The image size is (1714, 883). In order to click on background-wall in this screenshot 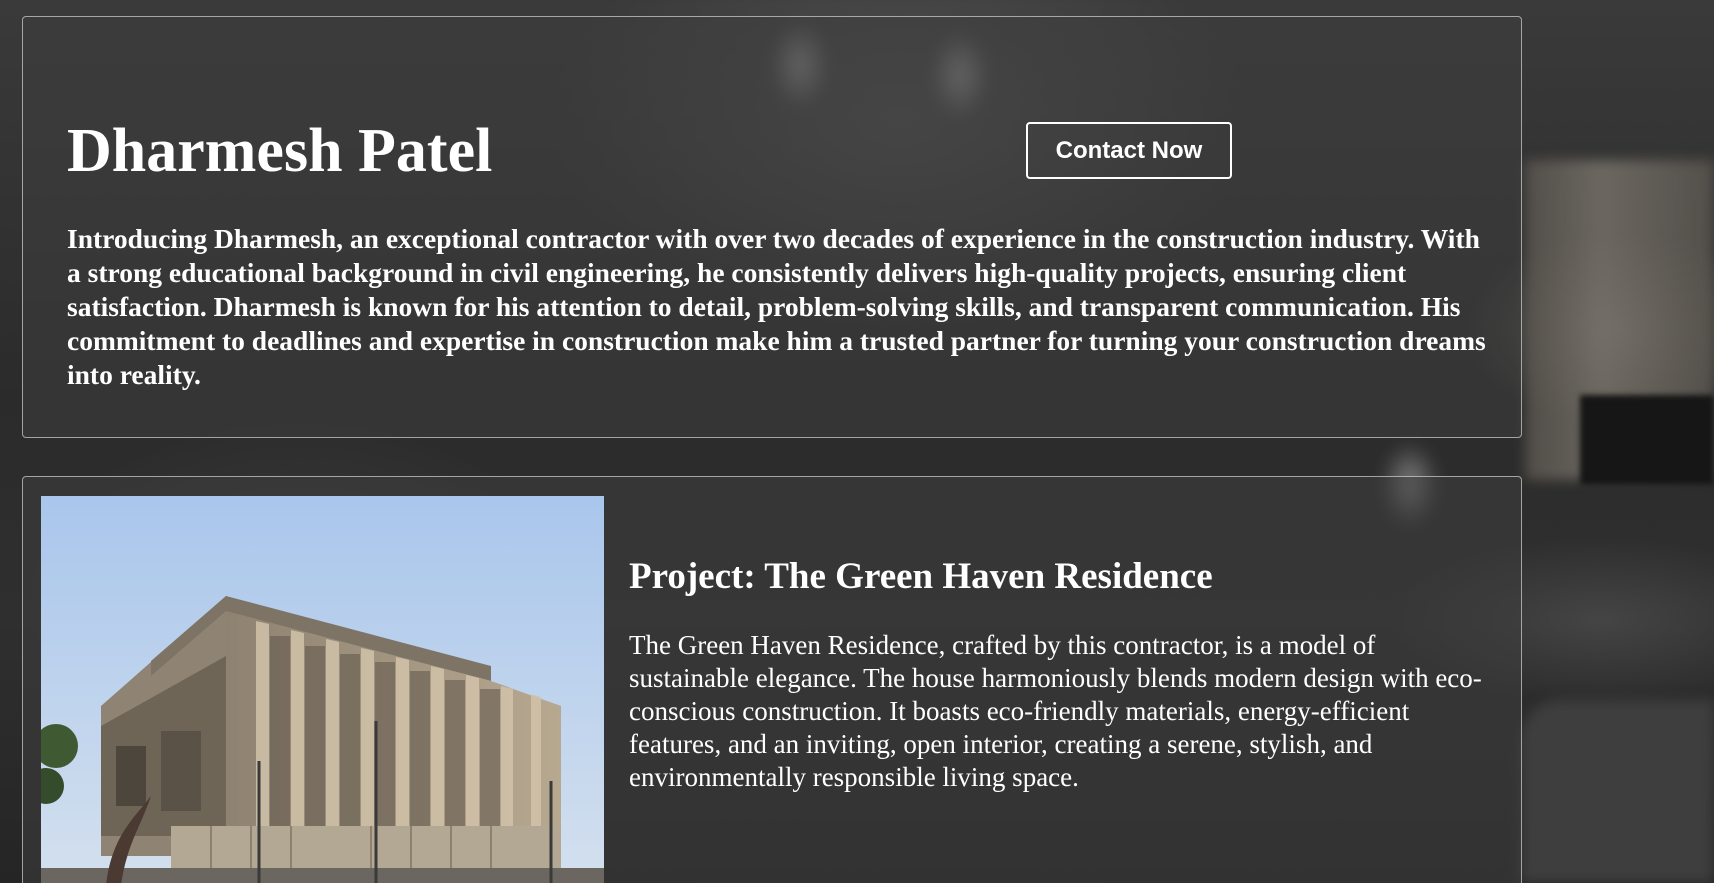, I will do `click(1619, 320)`.